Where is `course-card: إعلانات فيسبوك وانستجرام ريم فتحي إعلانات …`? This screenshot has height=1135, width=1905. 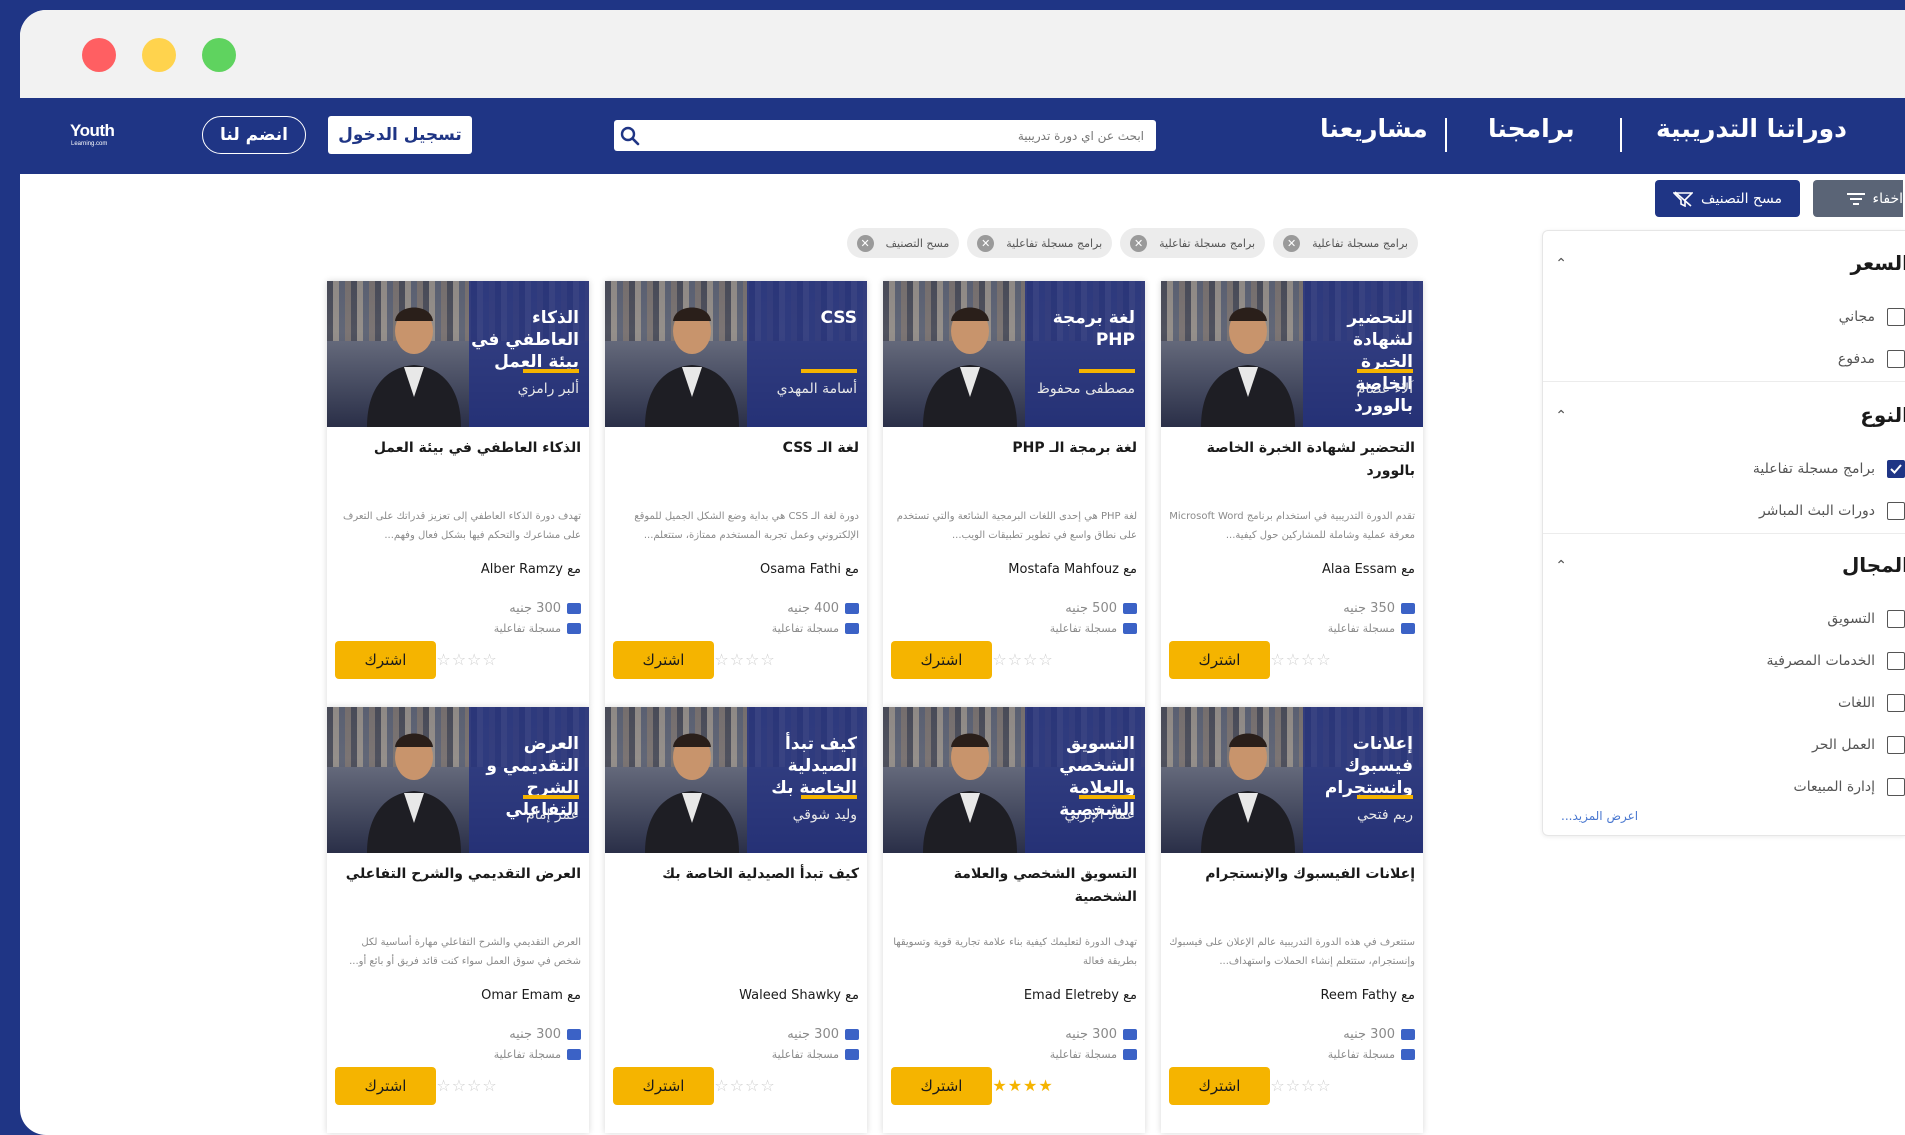
course-card: إعلانات فيسبوك وانستجرام ريم فتحي إعلانات … is located at coordinates (1292, 920).